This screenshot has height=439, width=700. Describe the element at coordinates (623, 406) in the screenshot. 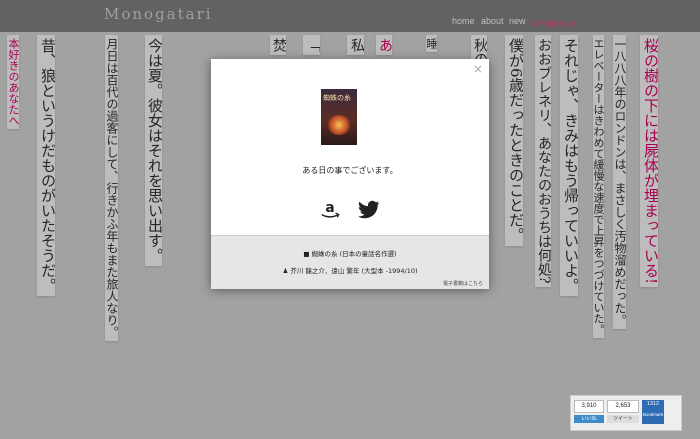

I see `tweet-count: 2,653` at that location.